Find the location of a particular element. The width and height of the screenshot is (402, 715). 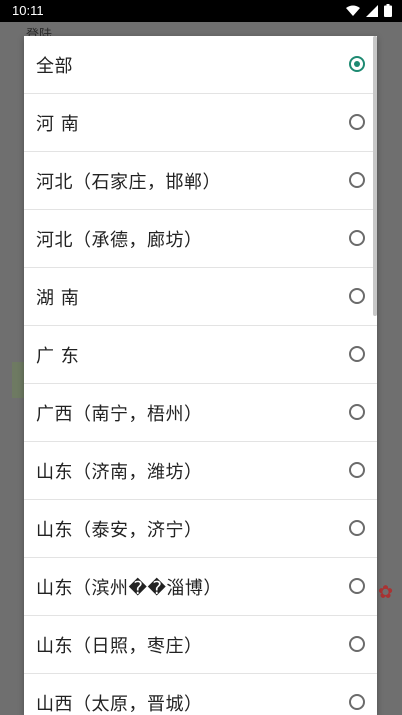

background-decoration: ✿ is located at coordinates (386, 592).